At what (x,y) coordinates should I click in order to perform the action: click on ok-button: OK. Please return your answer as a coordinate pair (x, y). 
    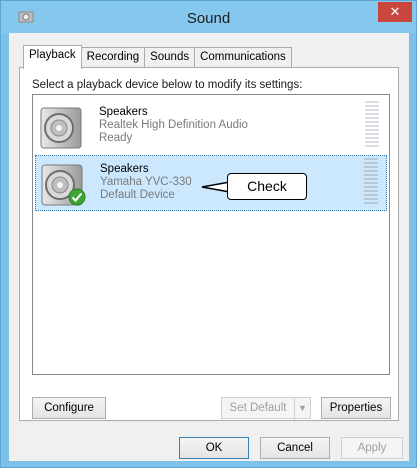
    Looking at the image, I should click on (214, 448).